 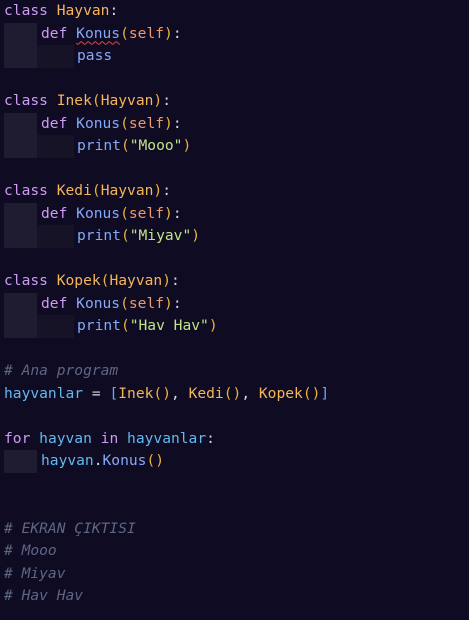 I want to click on code-line: class Kedi(Hayvan):, so click(x=87, y=190).